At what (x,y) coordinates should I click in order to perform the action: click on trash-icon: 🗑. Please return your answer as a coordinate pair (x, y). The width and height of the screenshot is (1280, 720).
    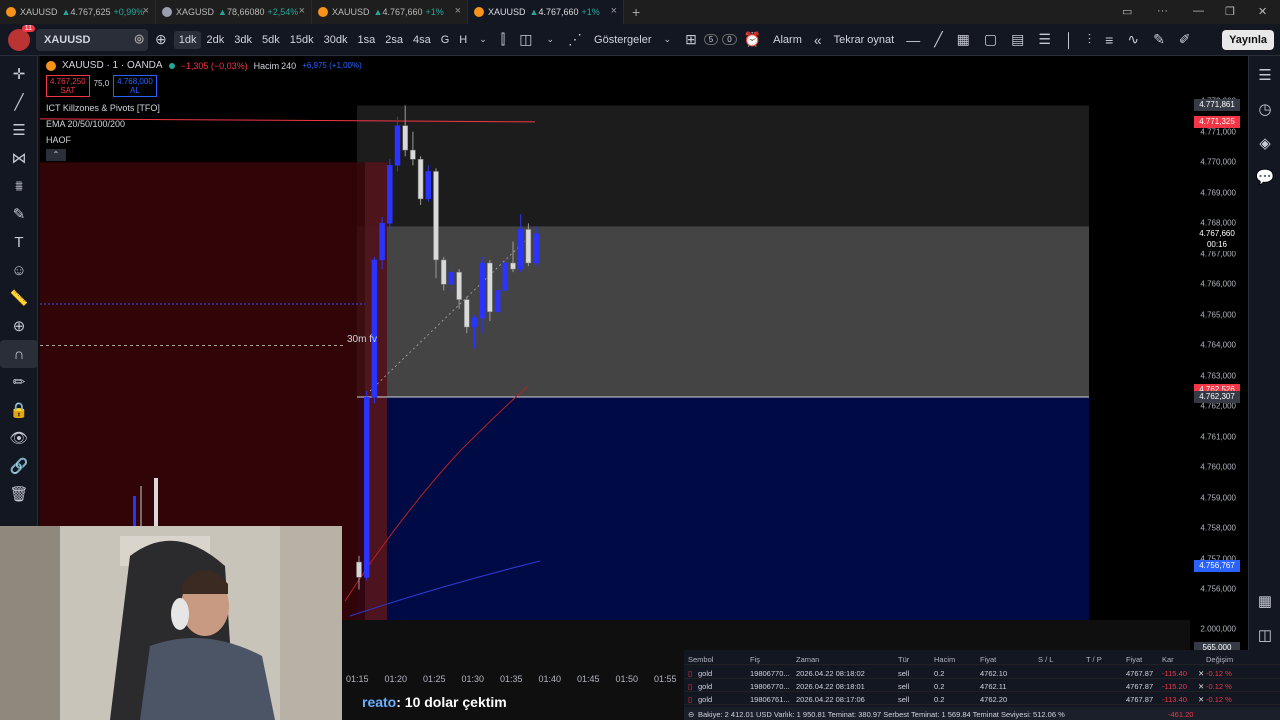
    Looking at the image, I should click on (19, 494).